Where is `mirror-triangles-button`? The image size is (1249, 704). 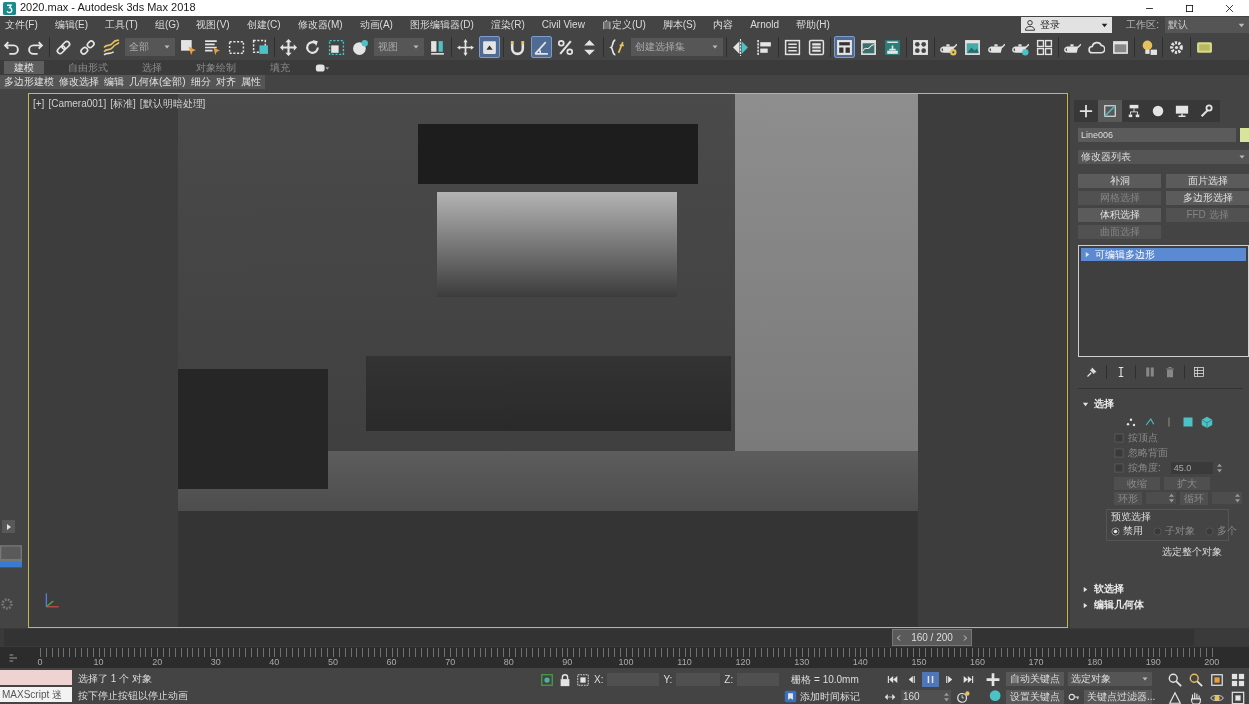 mirror-triangles-button is located at coordinates (740, 47).